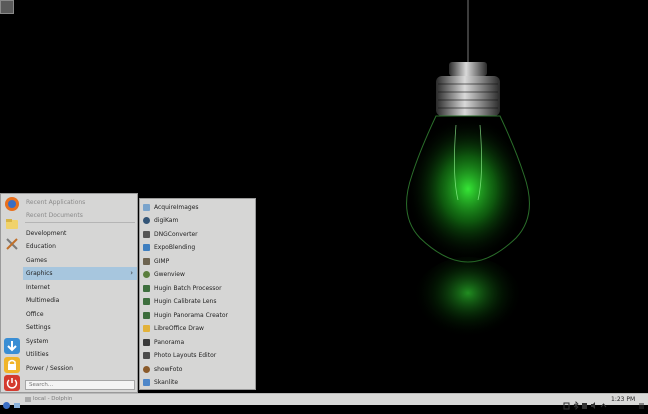  I want to click on app-label: digiKam, so click(166, 220).